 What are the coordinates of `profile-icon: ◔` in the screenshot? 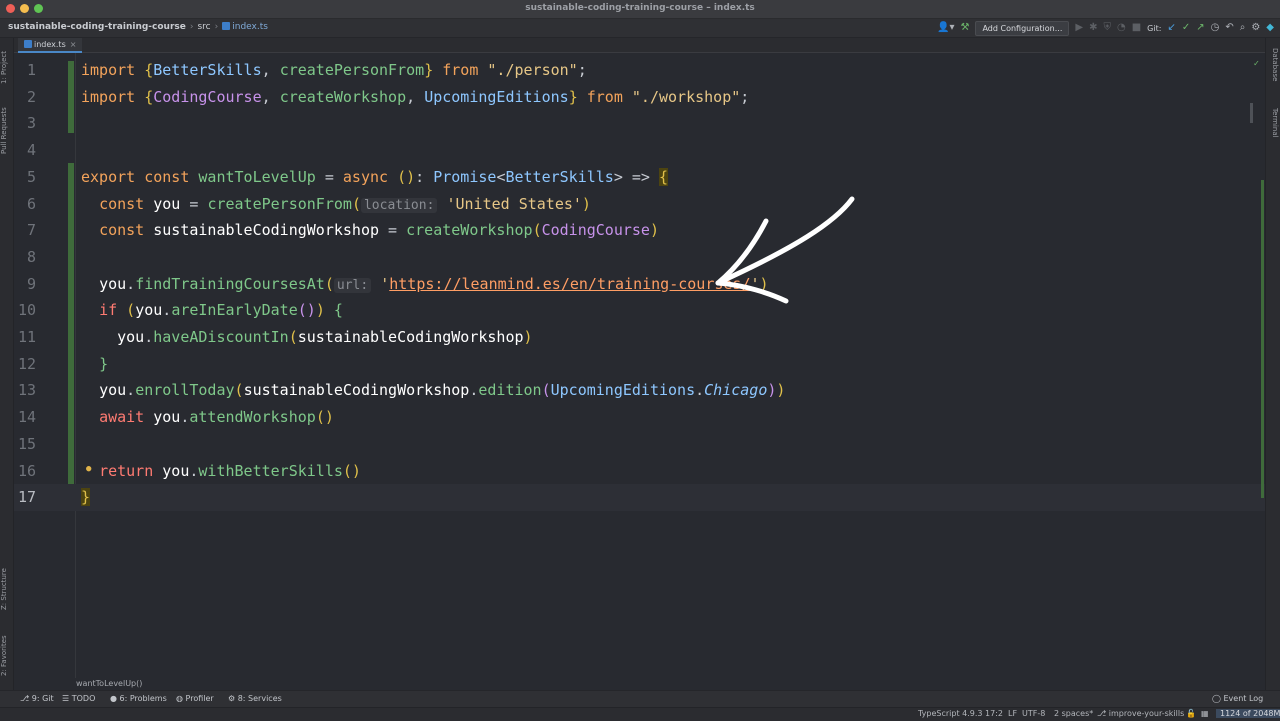 It's located at (1121, 28).